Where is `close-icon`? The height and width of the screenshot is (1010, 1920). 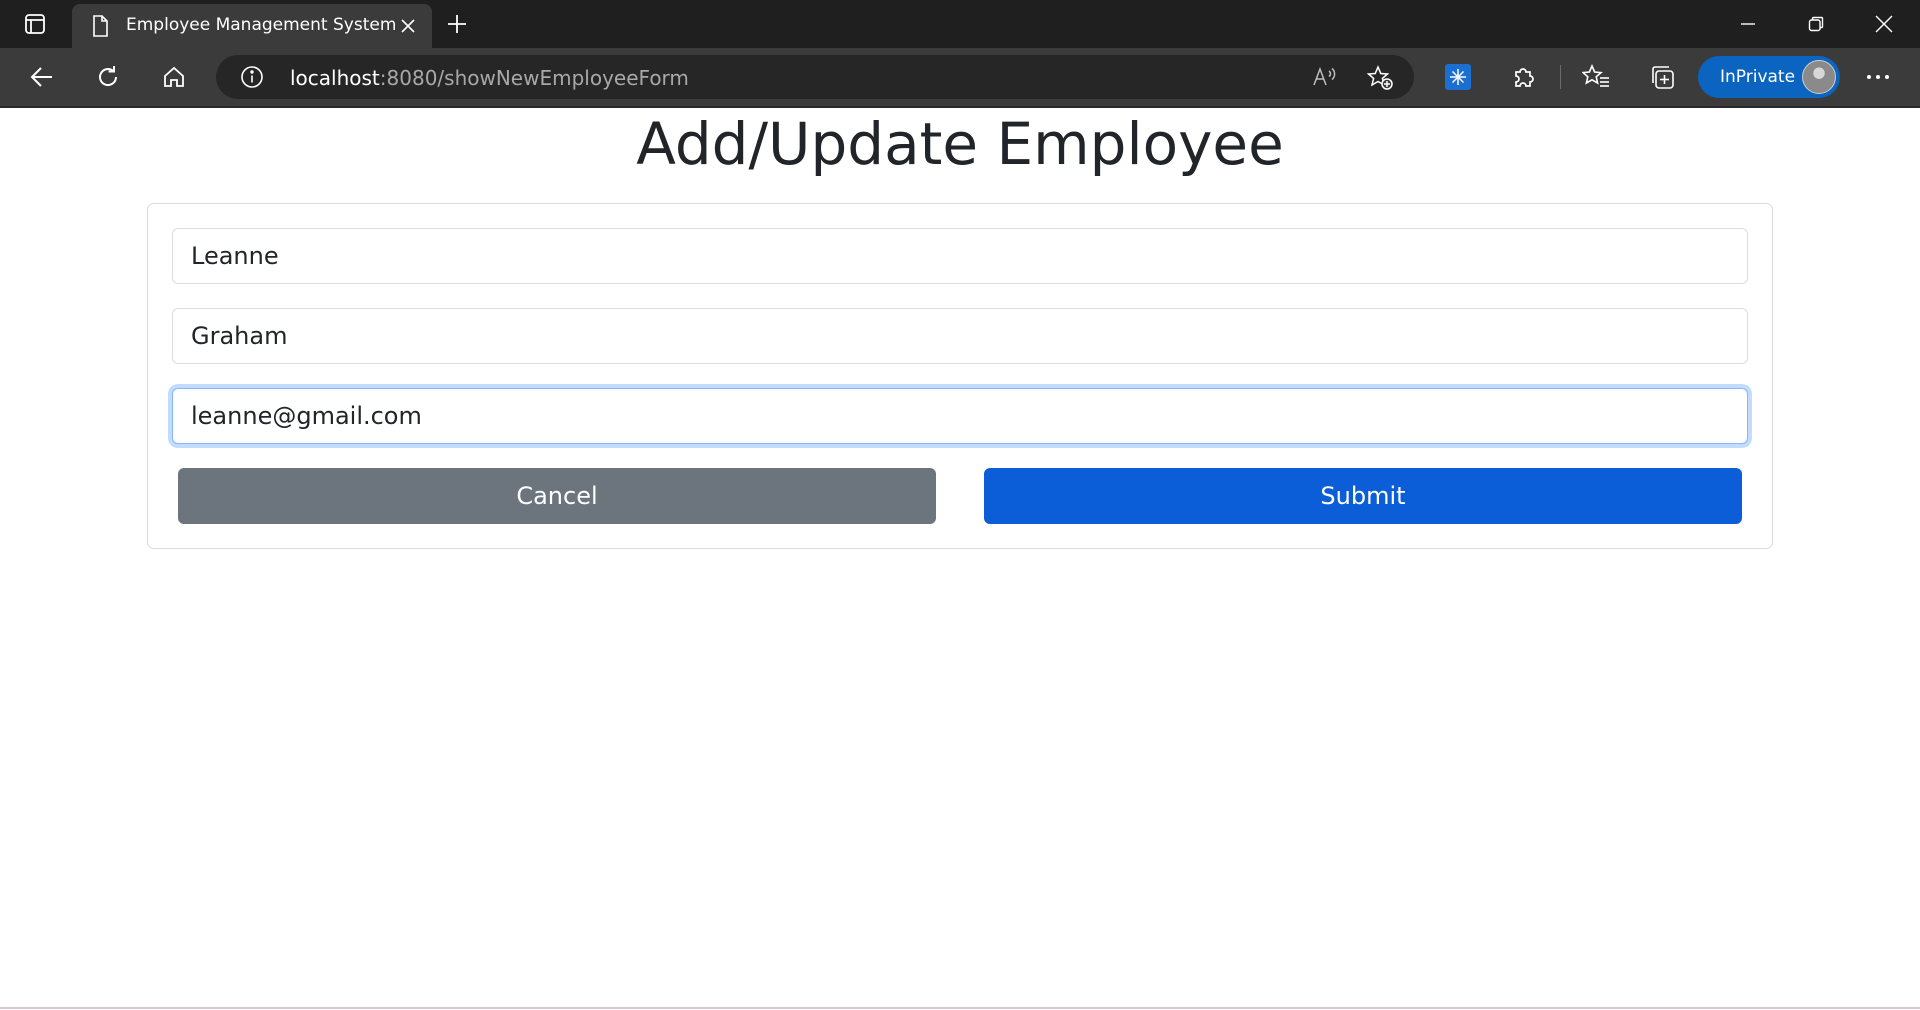 close-icon is located at coordinates (408, 26).